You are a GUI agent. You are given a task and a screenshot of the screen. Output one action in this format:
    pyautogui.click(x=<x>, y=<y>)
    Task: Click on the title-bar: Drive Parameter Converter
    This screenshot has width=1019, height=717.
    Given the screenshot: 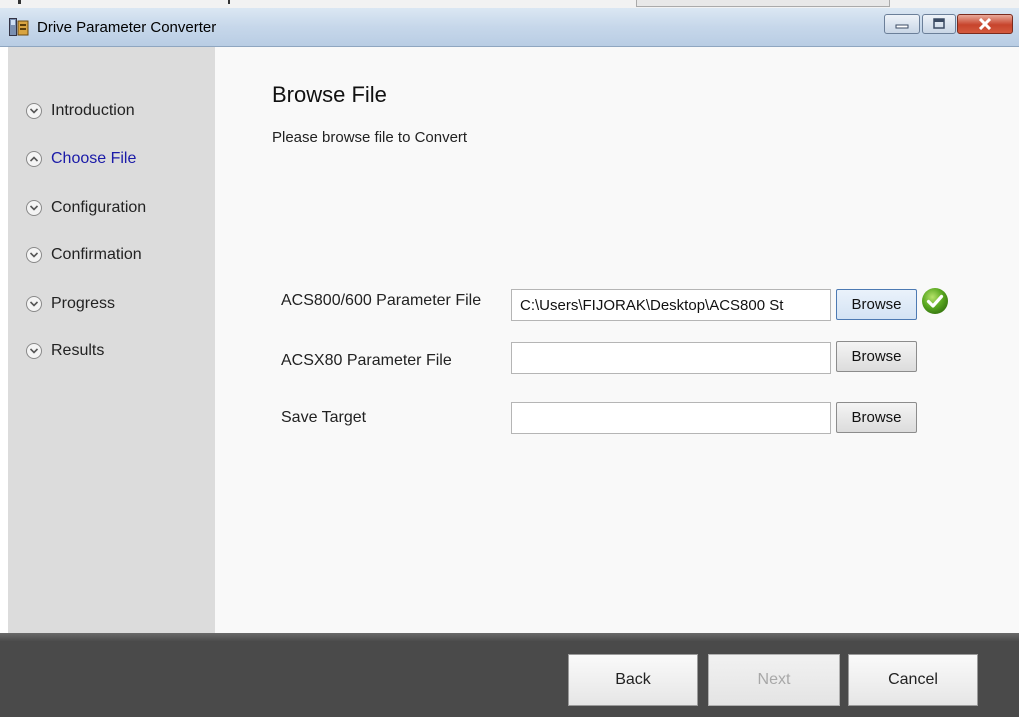 What is the action you would take?
    pyautogui.click(x=509, y=27)
    